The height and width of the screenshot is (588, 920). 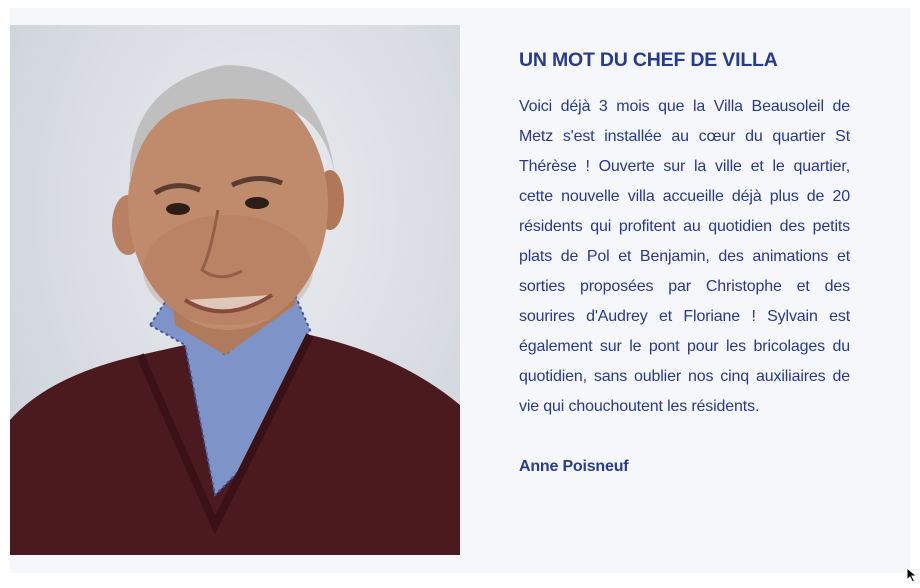 What do you see at coordinates (648, 60) in the screenshot?
I see `section-heading: UN MOT DU CHEF DE VILLA` at bounding box center [648, 60].